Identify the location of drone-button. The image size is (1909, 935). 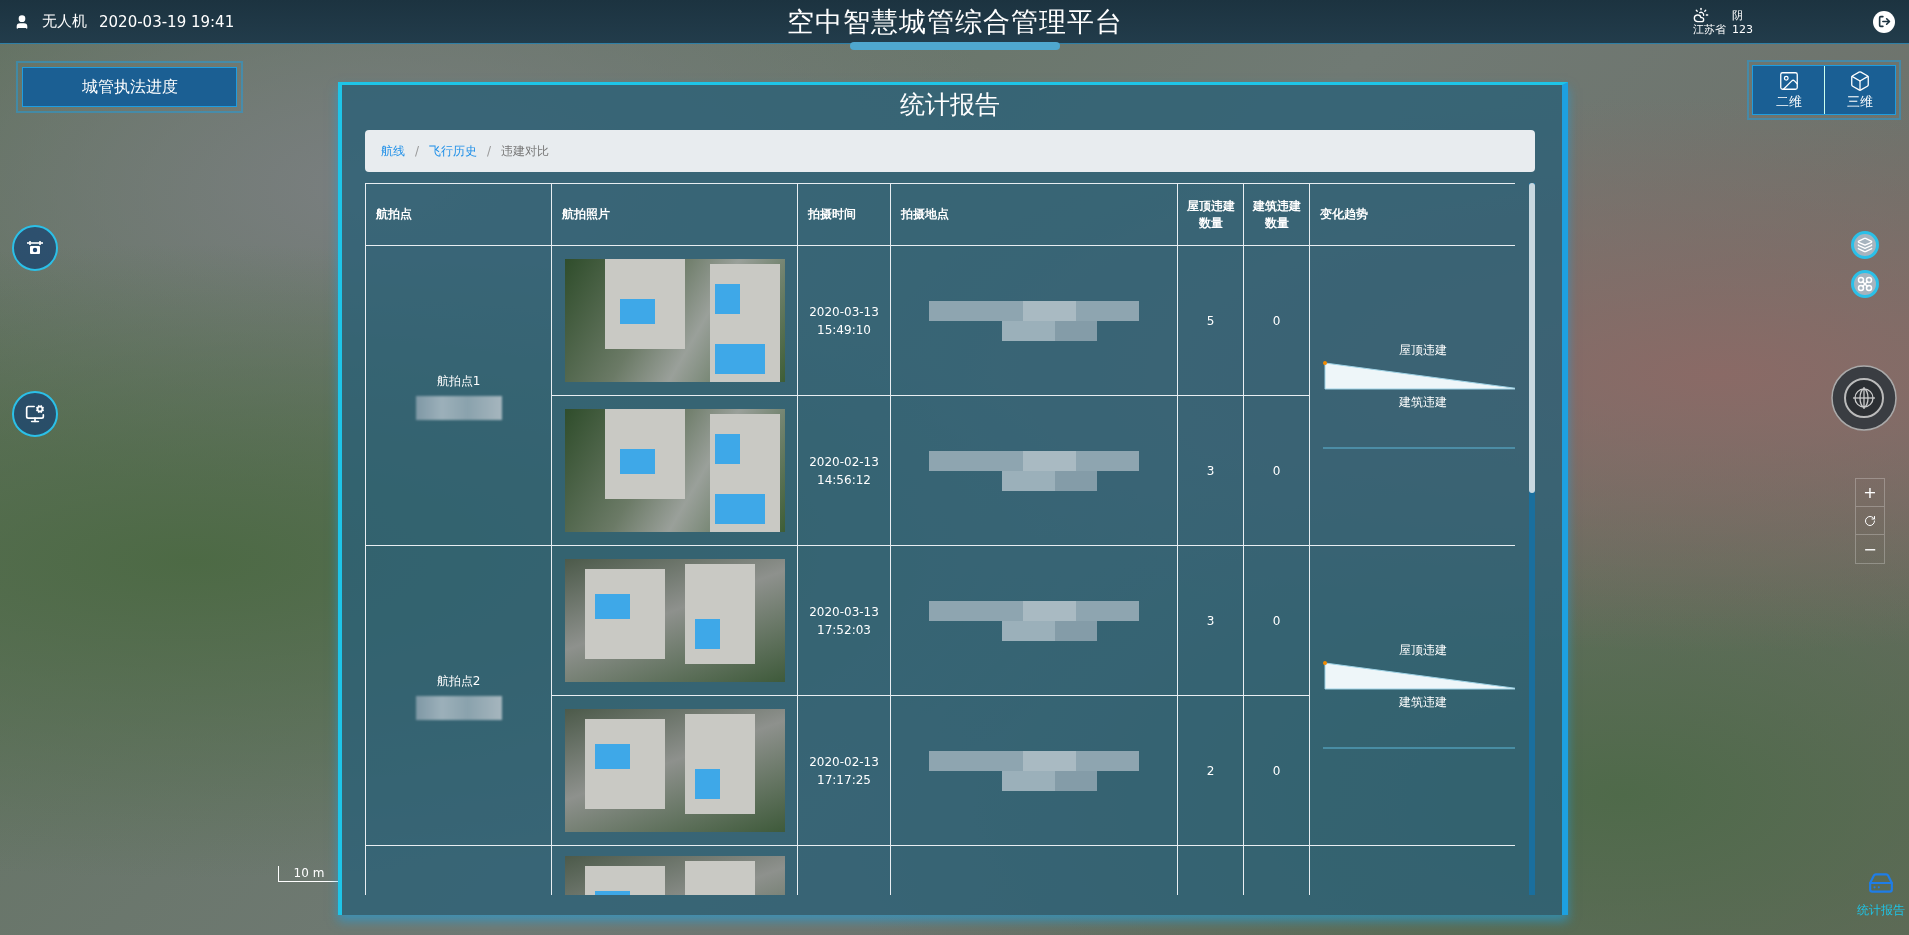
(35, 248).